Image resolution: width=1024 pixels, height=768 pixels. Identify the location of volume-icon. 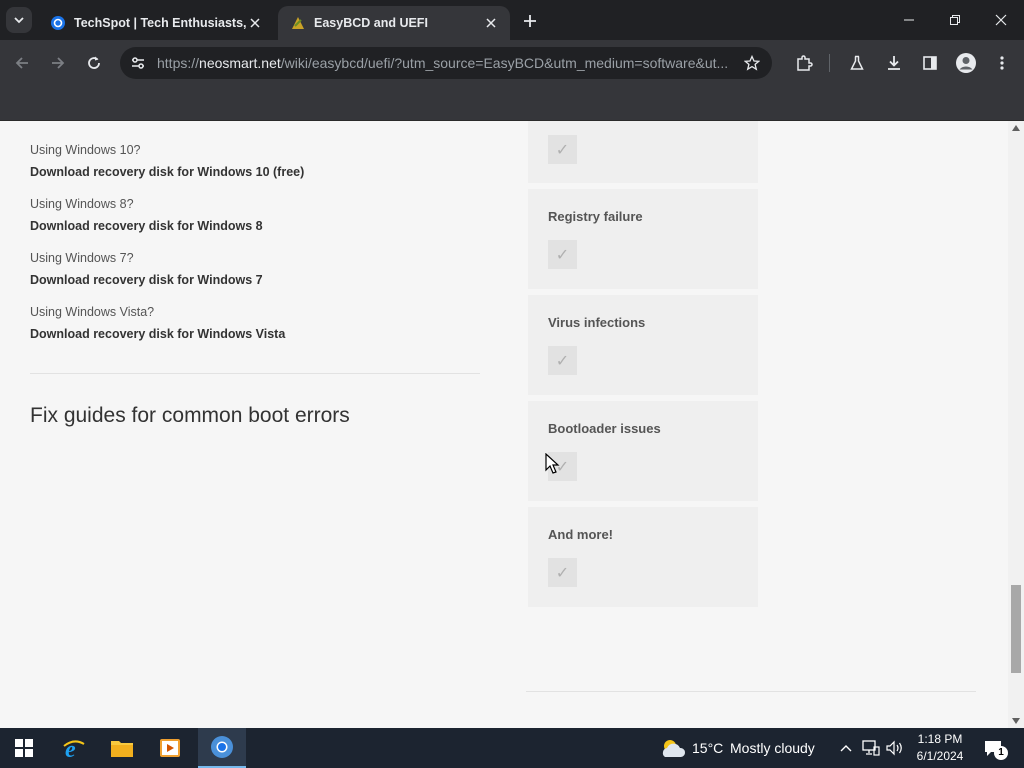
(895, 748).